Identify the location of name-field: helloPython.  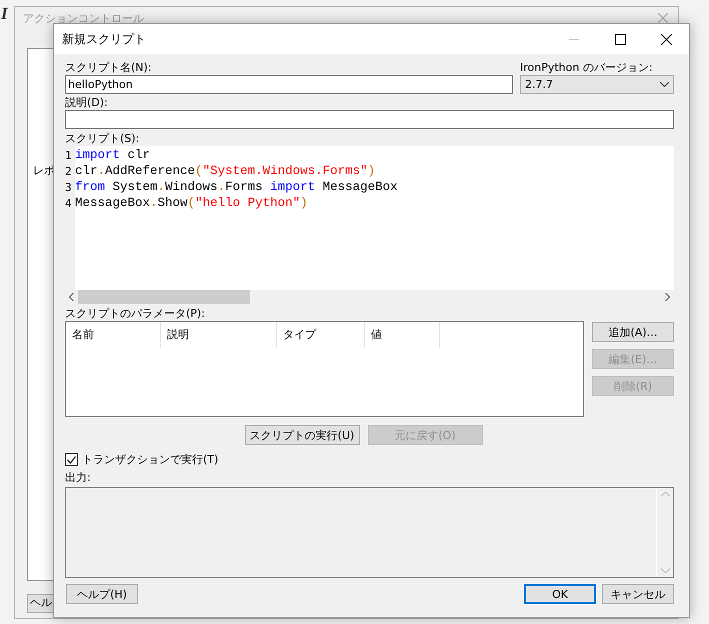
(289, 84).